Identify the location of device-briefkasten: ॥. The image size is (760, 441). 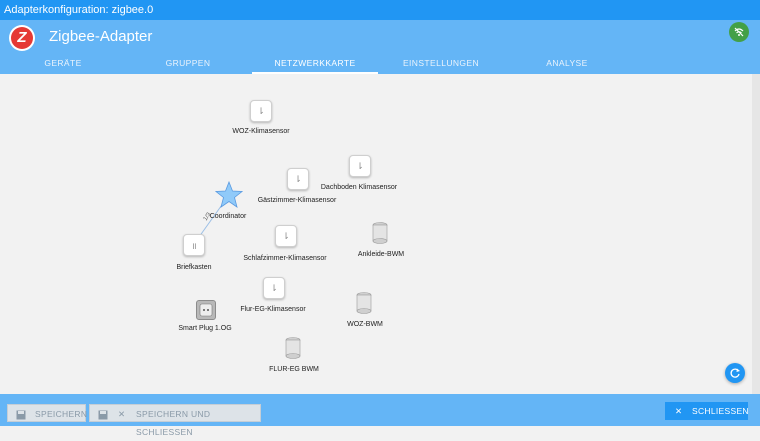
(194, 245).